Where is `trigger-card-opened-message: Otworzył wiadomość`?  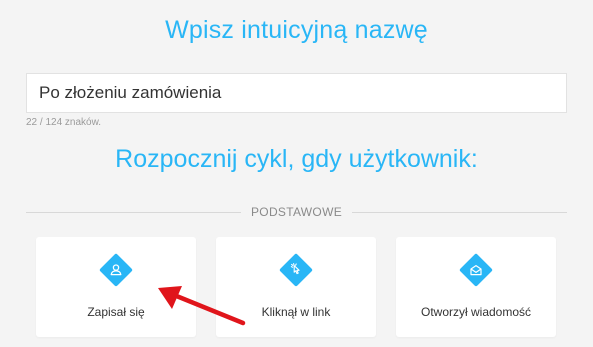 trigger-card-opened-message: Otworzył wiadomość is located at coordinates (476, 287).